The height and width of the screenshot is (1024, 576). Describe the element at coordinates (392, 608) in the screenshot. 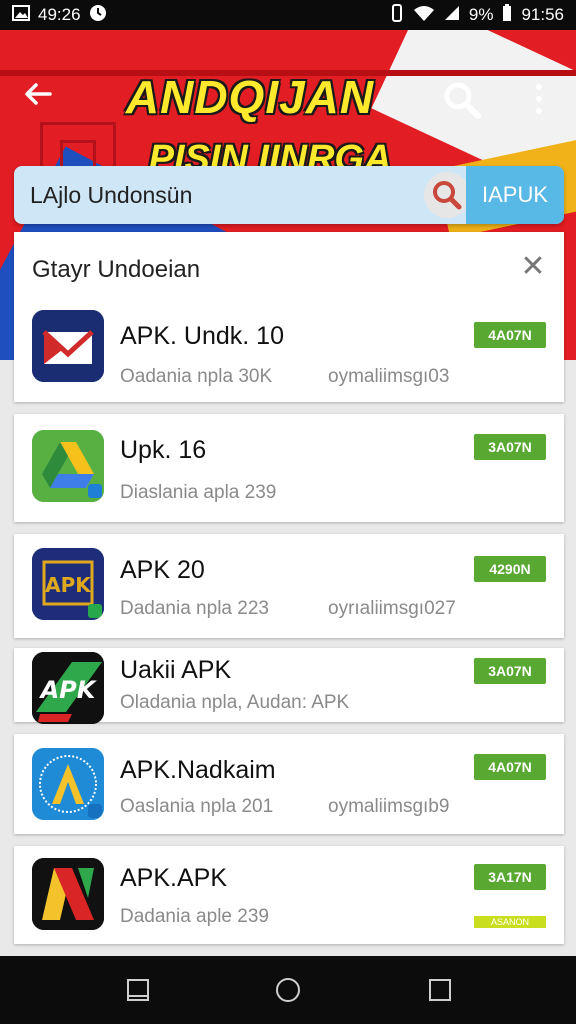

I see `app-subtitle-right: oyrıaliimsgı027` at that location.